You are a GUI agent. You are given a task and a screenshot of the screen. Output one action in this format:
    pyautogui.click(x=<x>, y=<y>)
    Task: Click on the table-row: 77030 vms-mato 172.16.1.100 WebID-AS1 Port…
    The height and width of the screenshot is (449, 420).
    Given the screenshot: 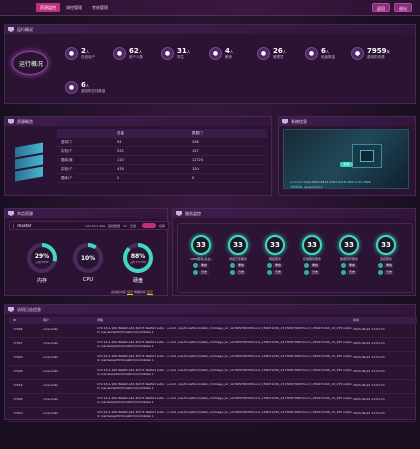 What is the action you would take?
    pyautogui.click(x=213, y=401)
    